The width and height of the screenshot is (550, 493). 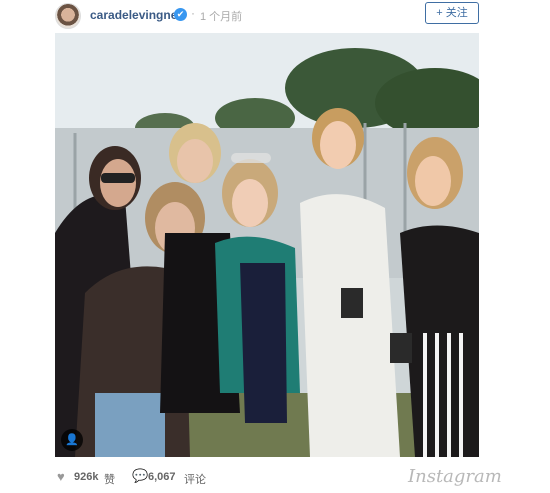 What do you see at coordinates (61, 476) in the screenshot?
I see `heart-icon: ♥` at bounding box center [61, 476].